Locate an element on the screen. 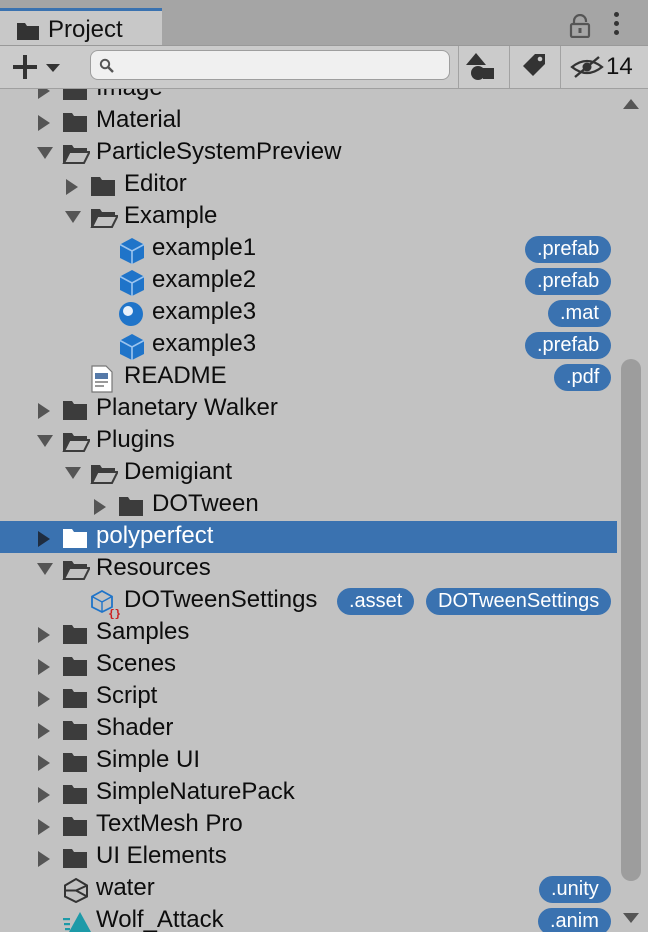 Image resolution: width=648 pixels, height=932 pixels. tree-row: polyperfect is located at coordinates (308, 537).